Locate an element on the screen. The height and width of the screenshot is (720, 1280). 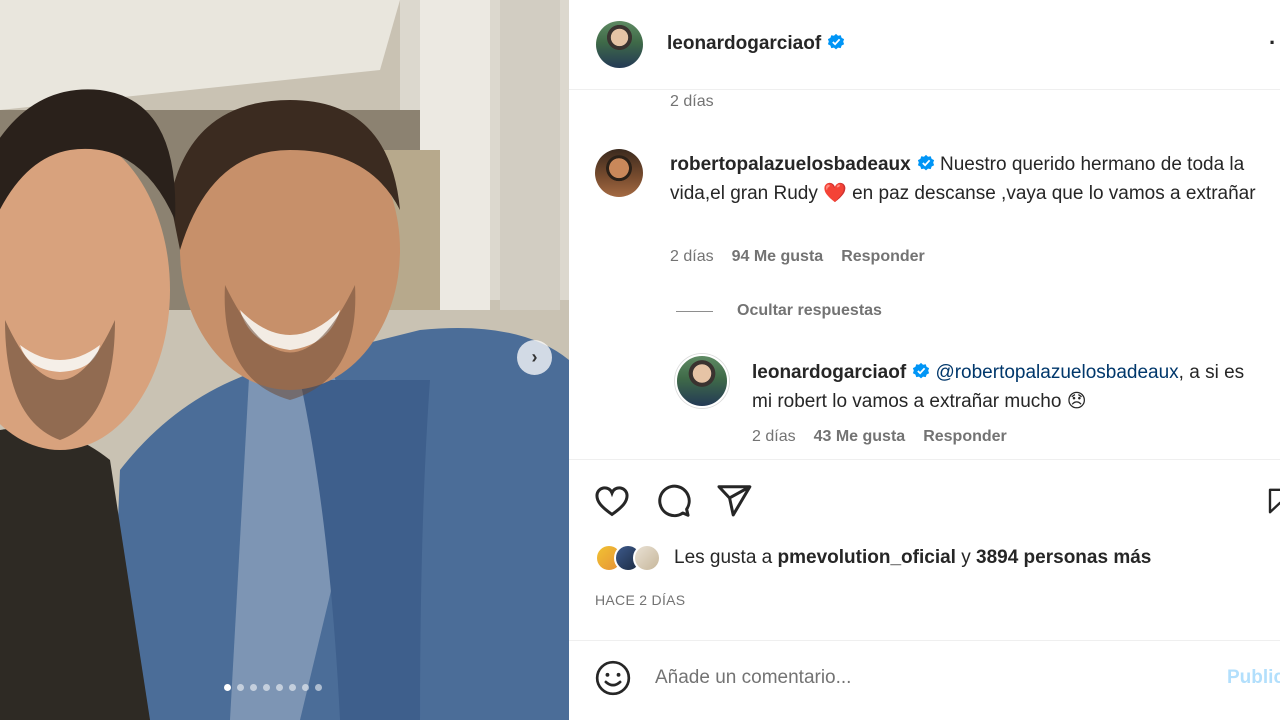
post-timestamp: HACE 2 DÍAS is located at coordinates (640, 600).